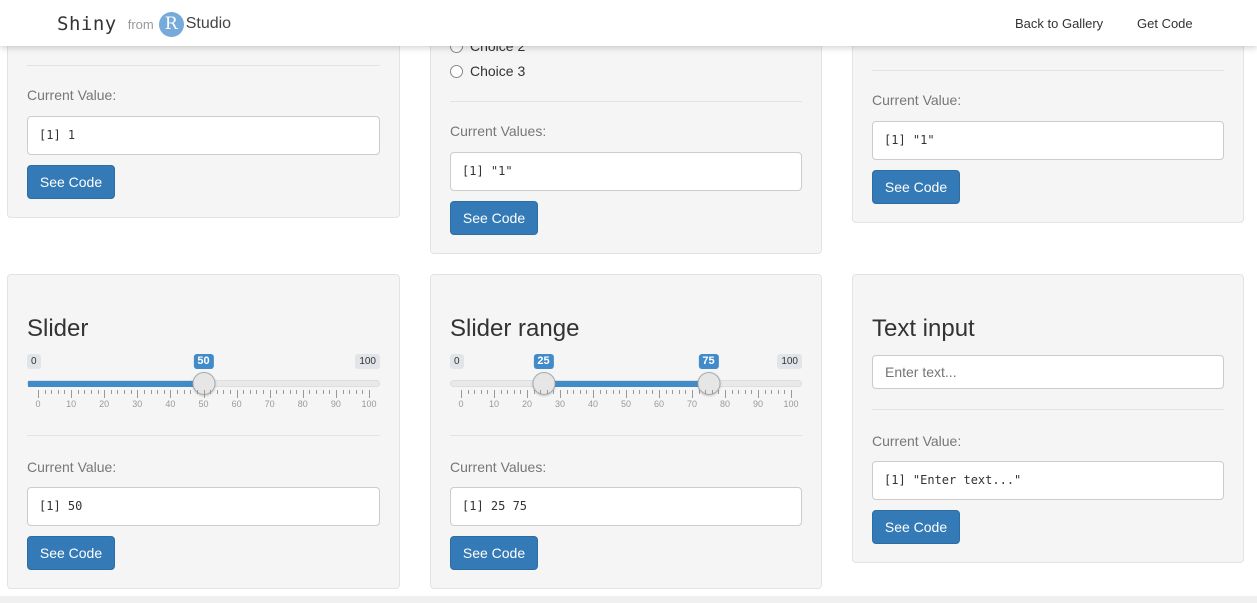 The width and height of the screenshot is (1257, 603). What do you see at coordinates (1165, 23) in the screenshot?
I see `get-code-link: Get Code` at bounding box center [1165, 23].